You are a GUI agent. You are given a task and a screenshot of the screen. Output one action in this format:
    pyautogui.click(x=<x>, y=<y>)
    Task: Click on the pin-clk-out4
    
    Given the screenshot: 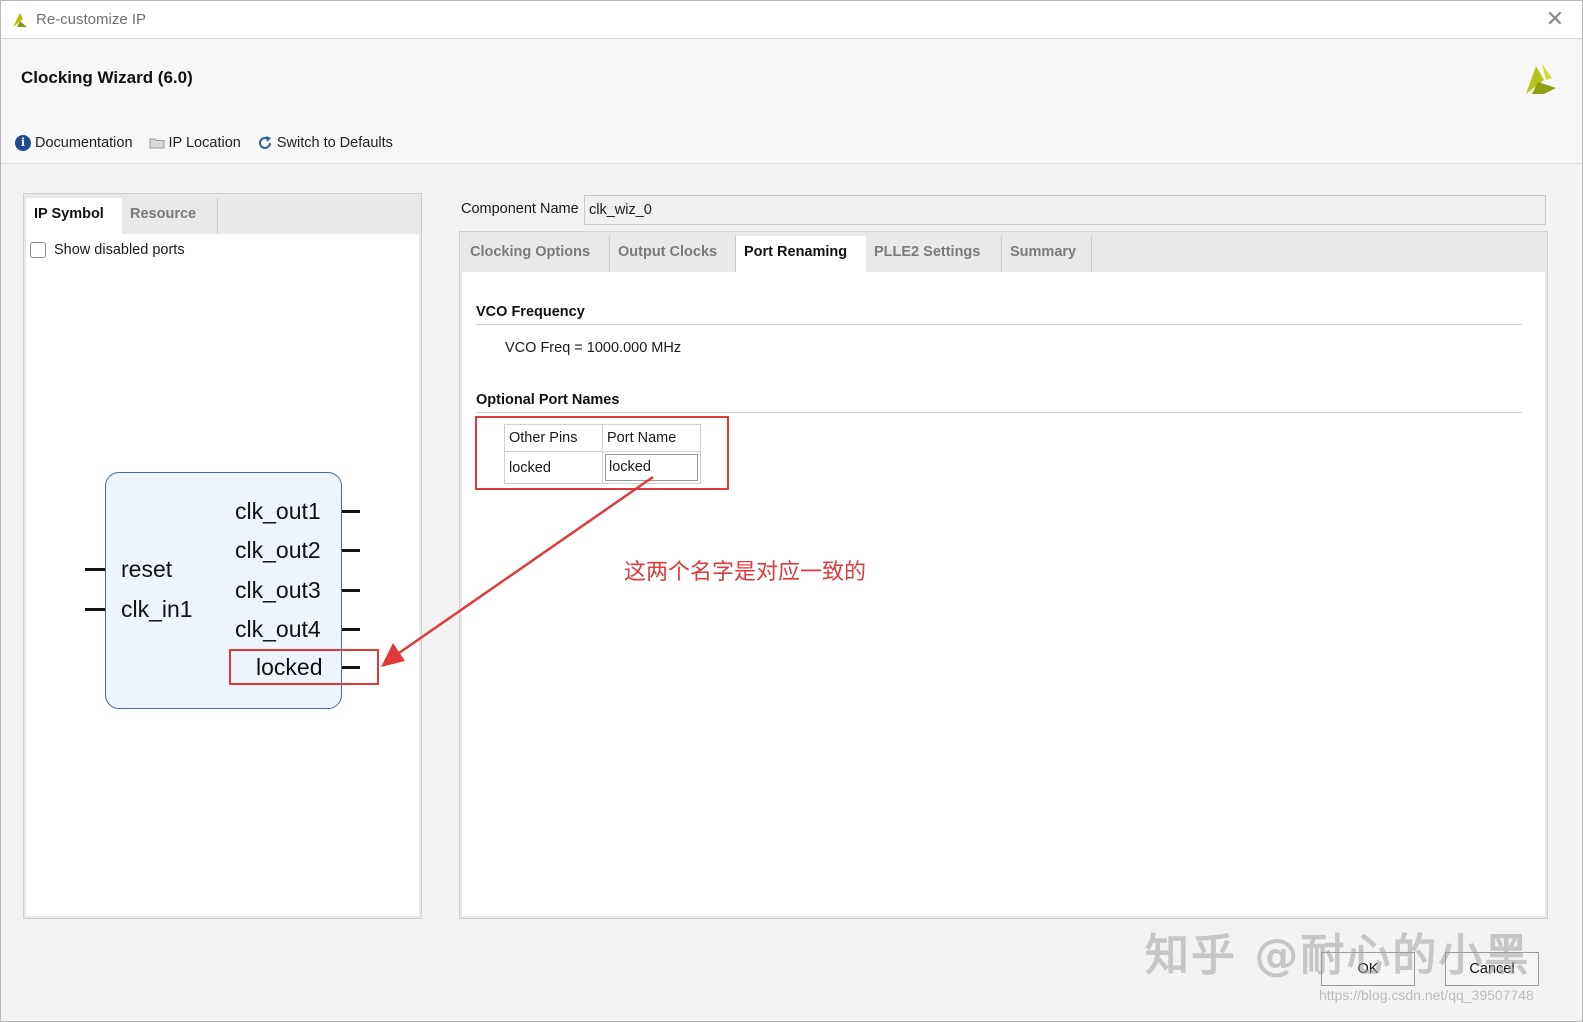 What is the action you would take?
    pyautogui.click(x=351, y=629)
    